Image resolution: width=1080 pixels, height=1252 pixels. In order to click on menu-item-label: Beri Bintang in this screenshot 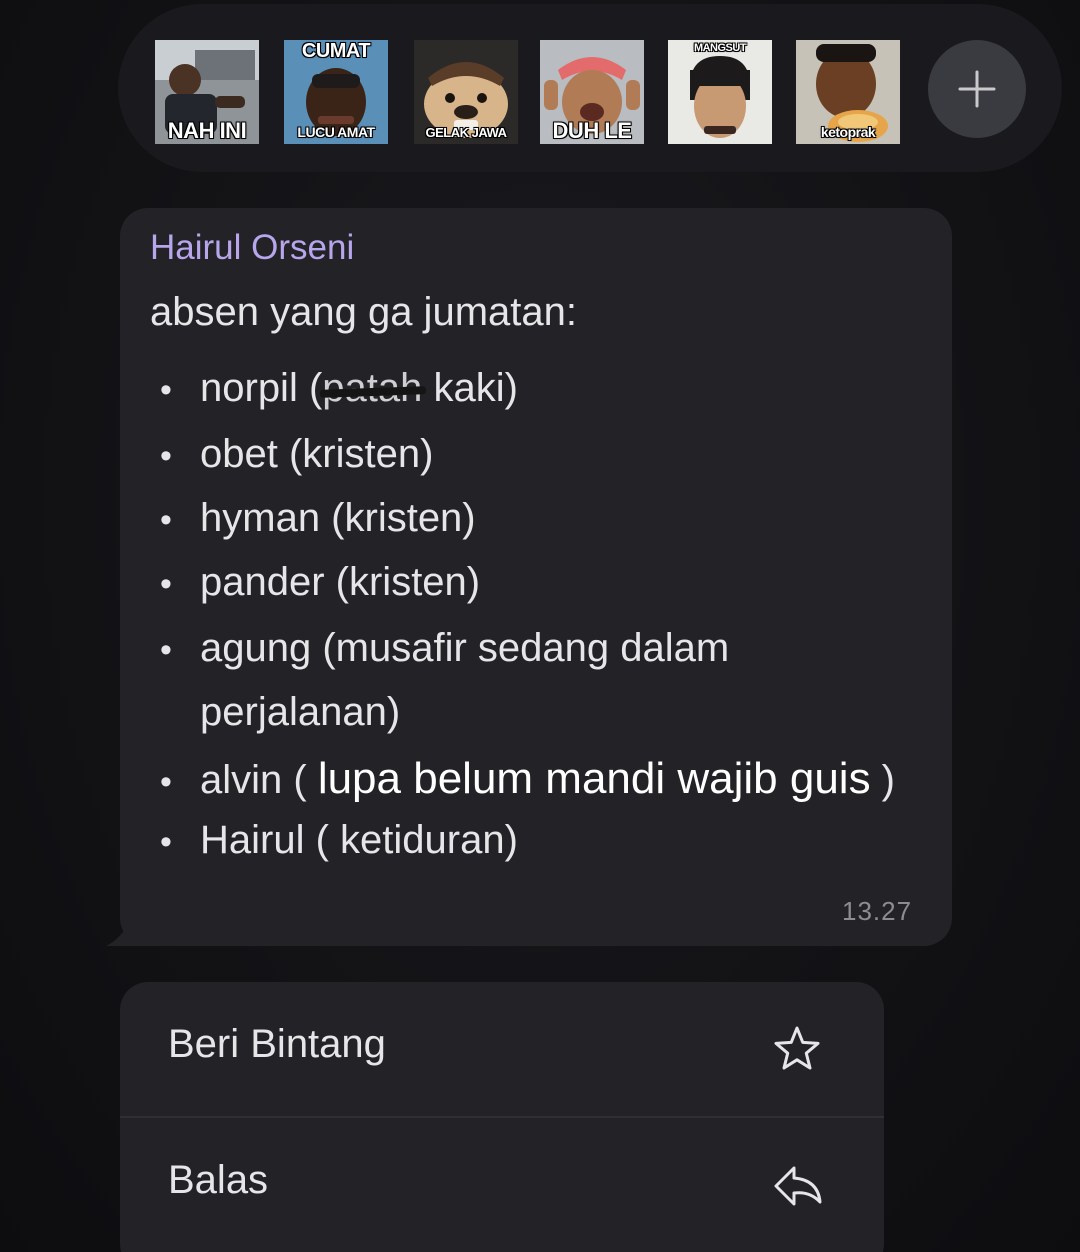, I will do `click(277, 1044)`.